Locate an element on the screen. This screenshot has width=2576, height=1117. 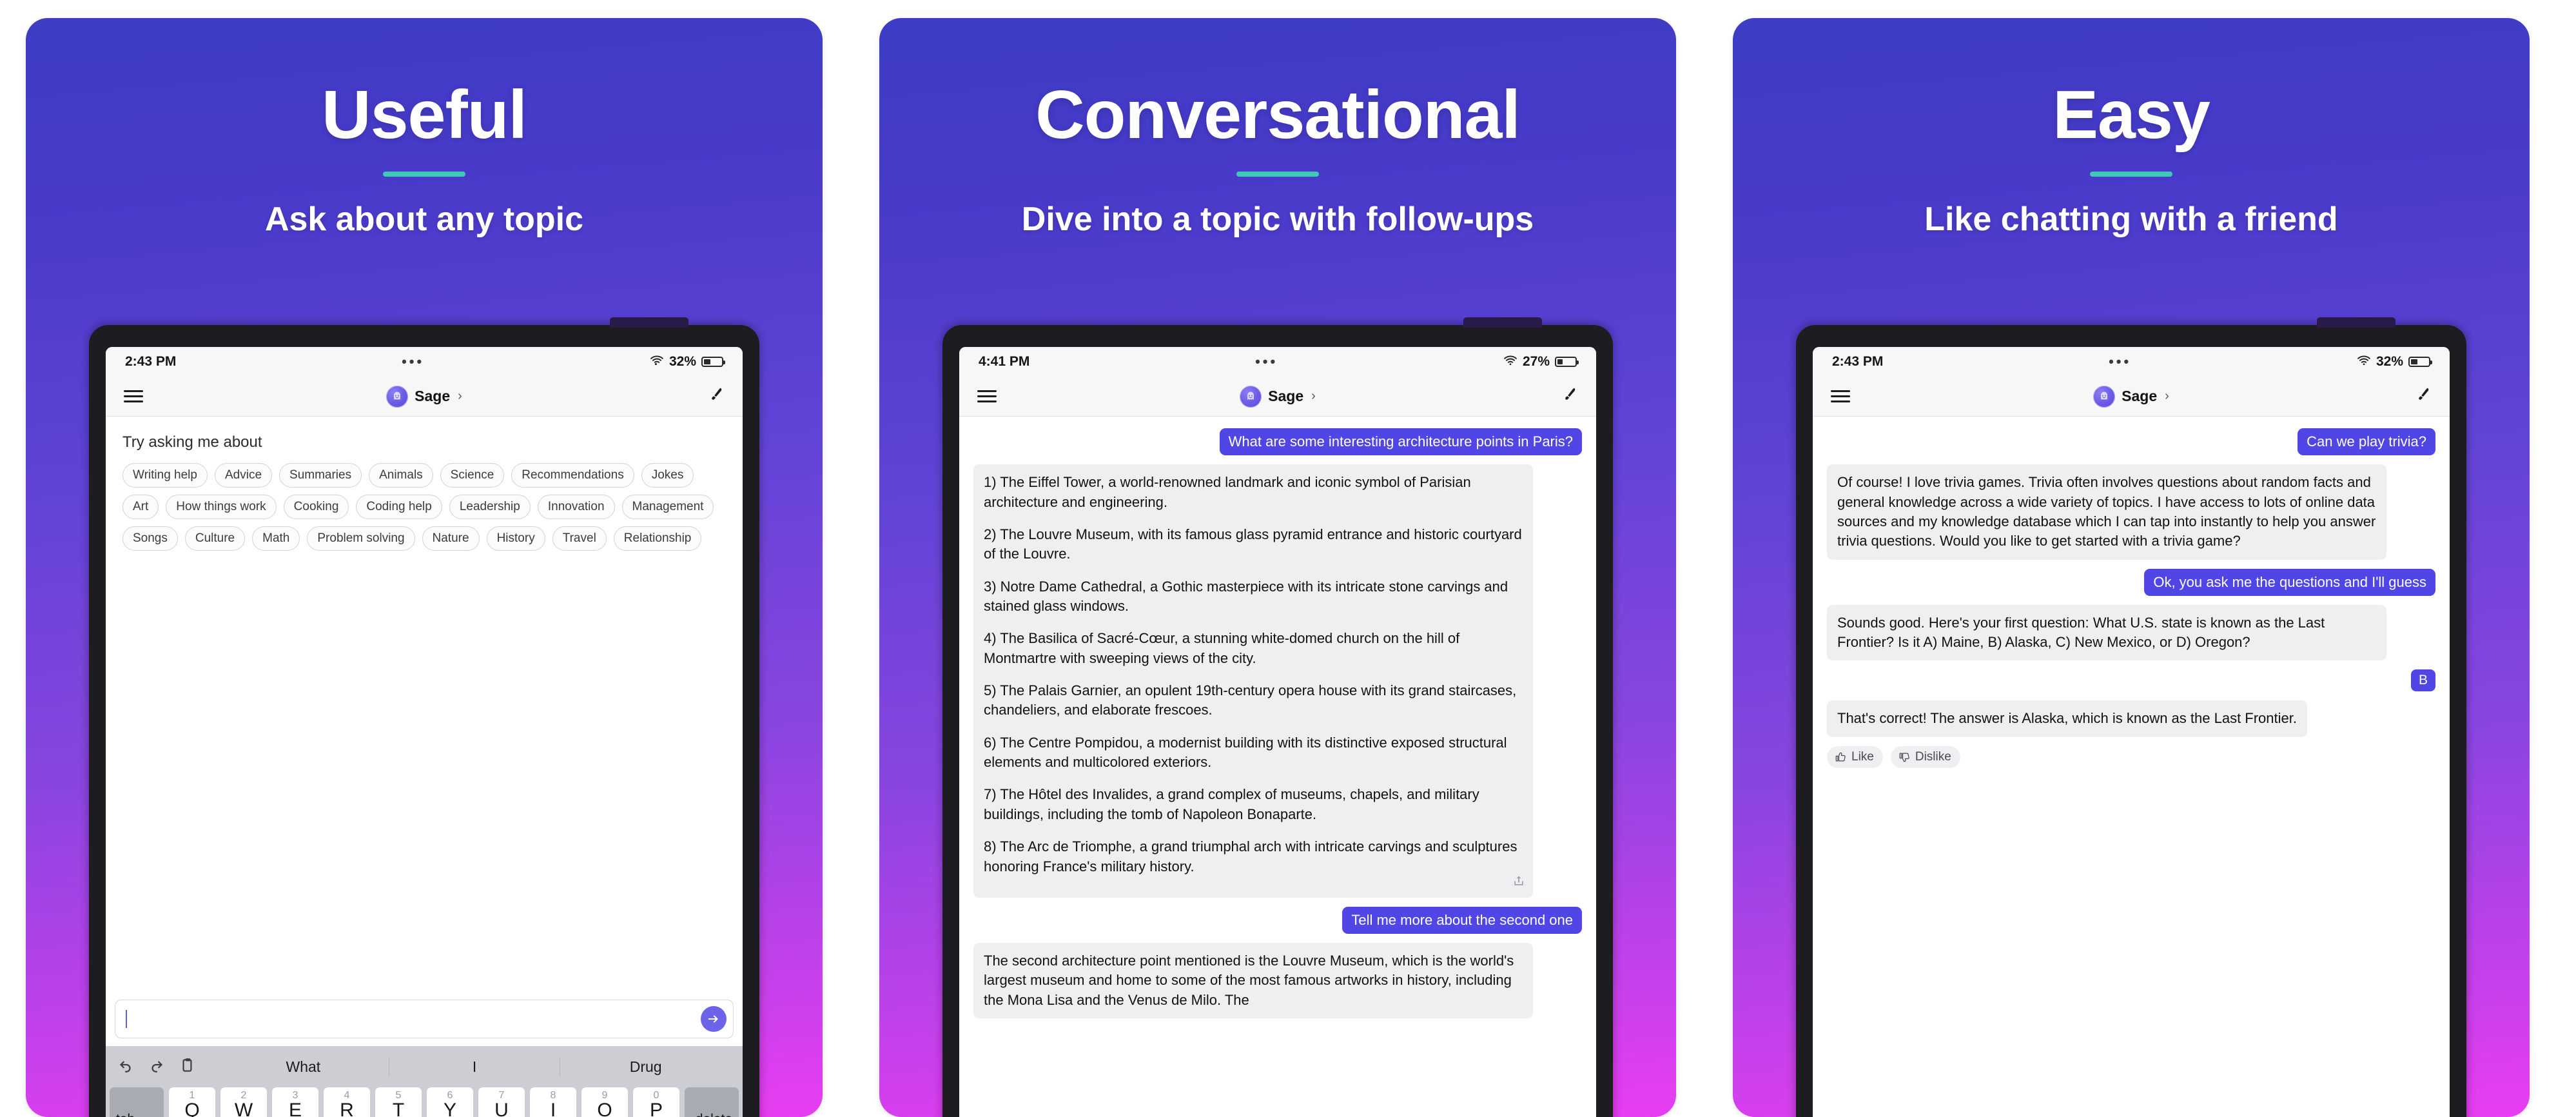
key-letter: E is located at coordinates (295, 1108).